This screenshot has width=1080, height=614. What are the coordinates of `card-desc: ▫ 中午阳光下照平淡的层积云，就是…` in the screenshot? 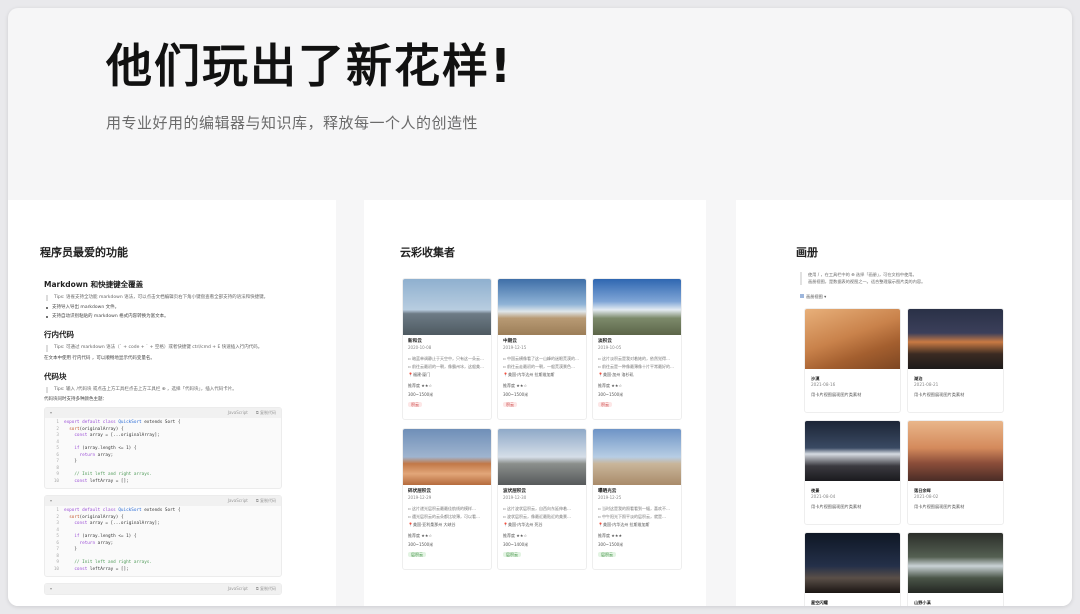 It's located at (632, 516).